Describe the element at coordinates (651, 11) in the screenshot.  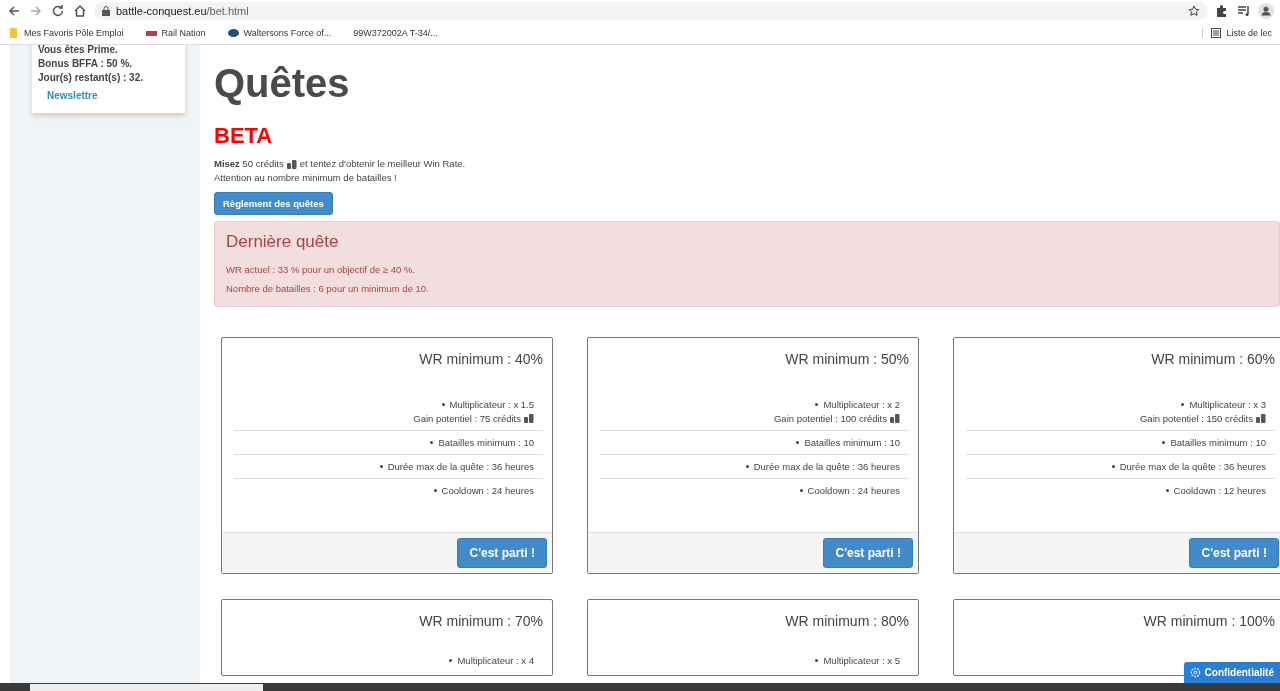
I see `address-bar: battle-conquest.eu/bet.html` at that location.